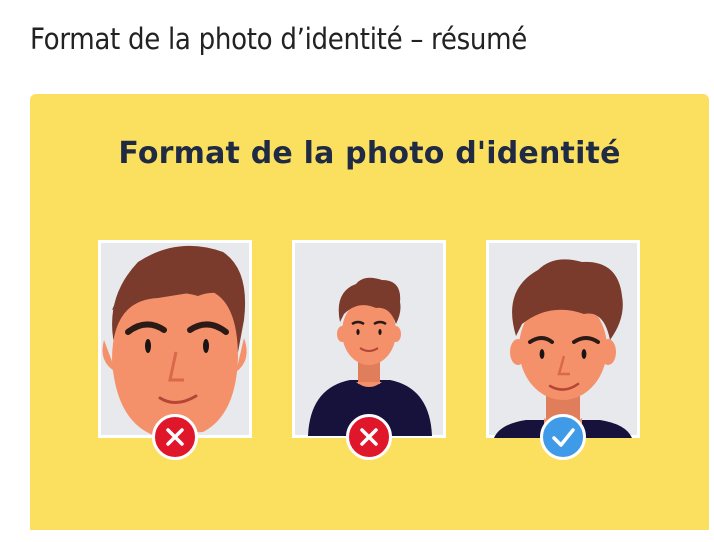 This screenshot has height=542, width=714. I want to click on face-too-close-illustration, so click(175, 339).